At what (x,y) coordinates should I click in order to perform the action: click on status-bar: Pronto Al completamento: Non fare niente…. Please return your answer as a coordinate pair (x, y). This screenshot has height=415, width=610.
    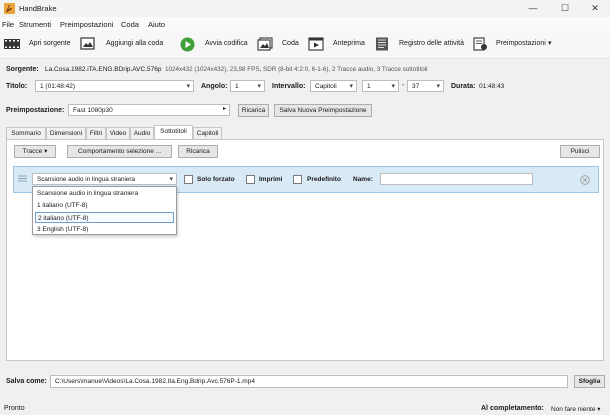
    Looking at the image, I should click on (305, 408).